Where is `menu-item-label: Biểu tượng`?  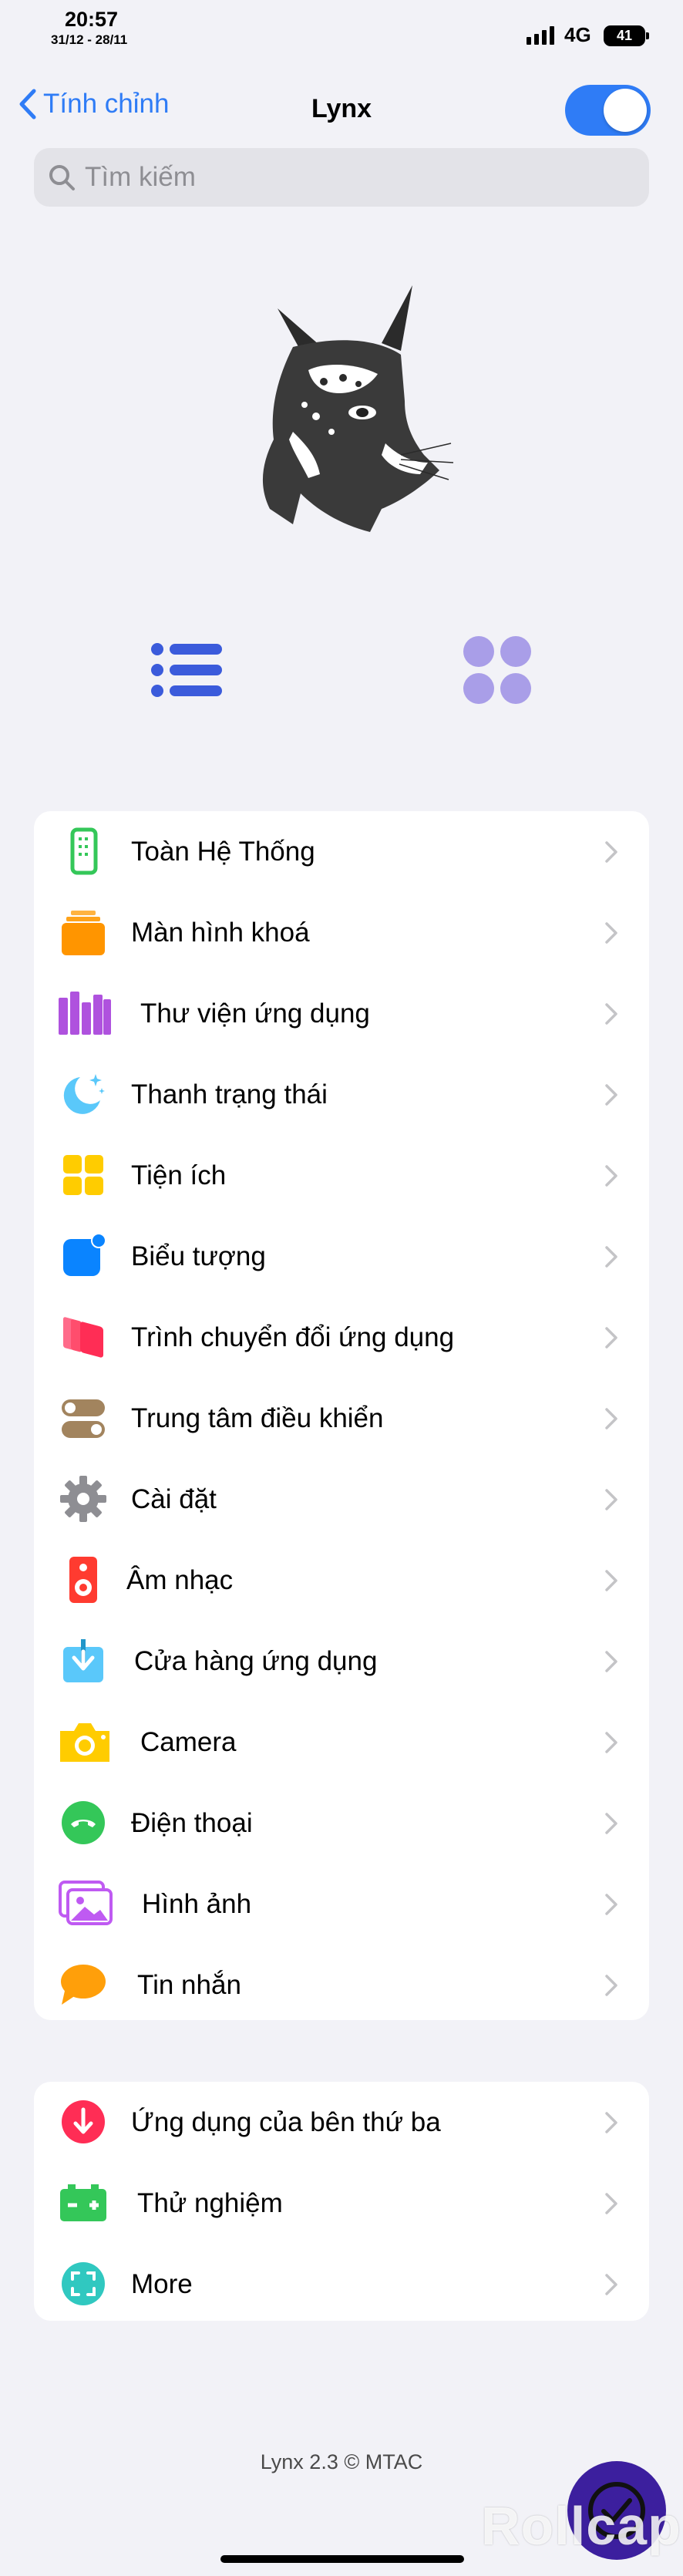
menu-item-label: Biểu tượng is located at coordinates (198, 1256).